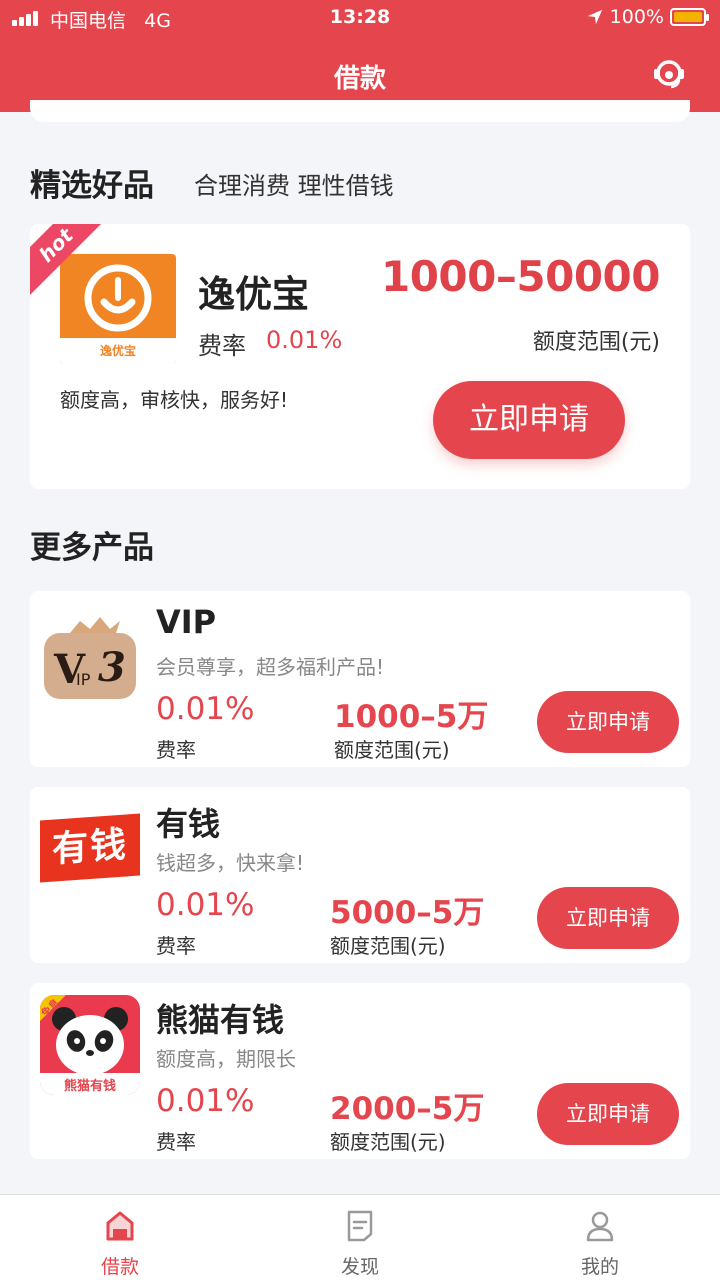  Describe the element at coordinates (600, 1226) in the screenshot. I see `user-icon` at that location.